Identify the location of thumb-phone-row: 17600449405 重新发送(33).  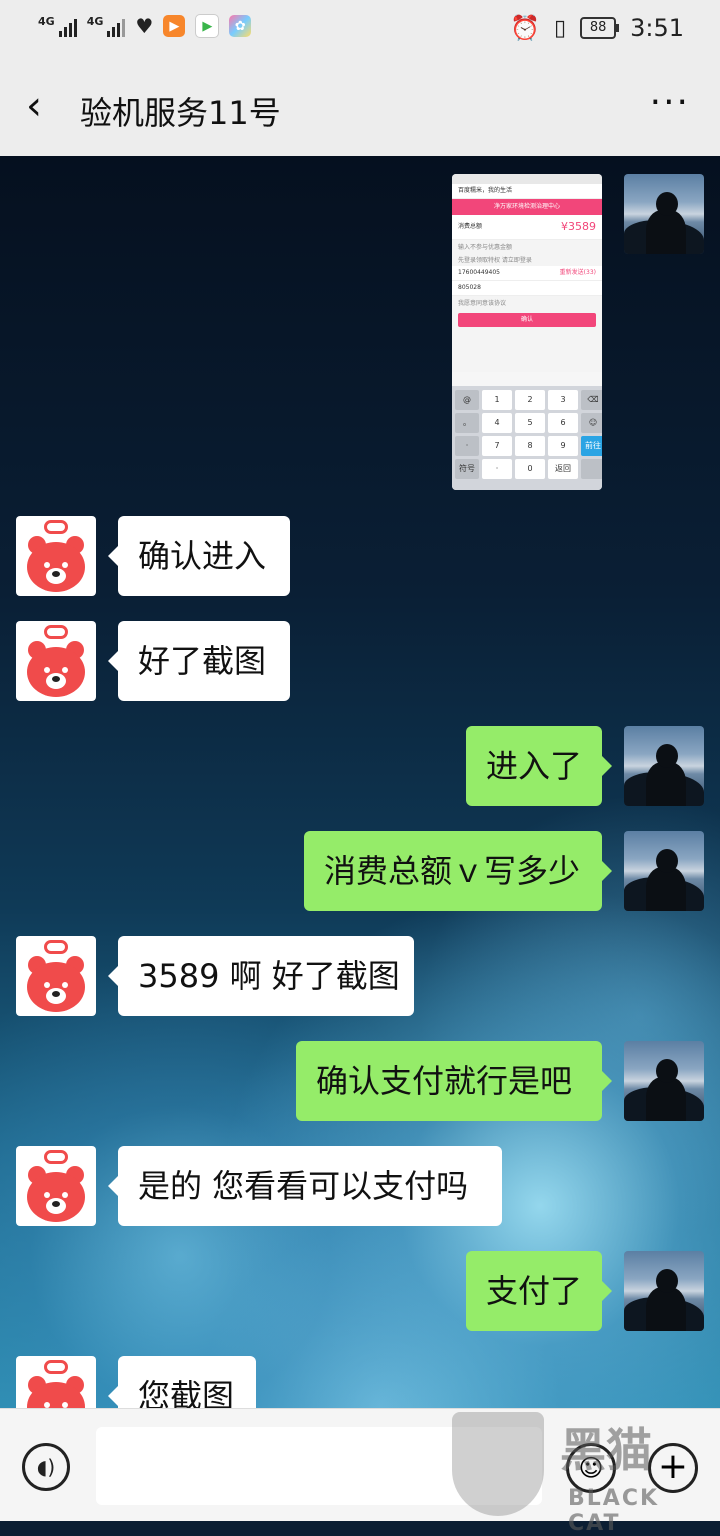
(527, 273).